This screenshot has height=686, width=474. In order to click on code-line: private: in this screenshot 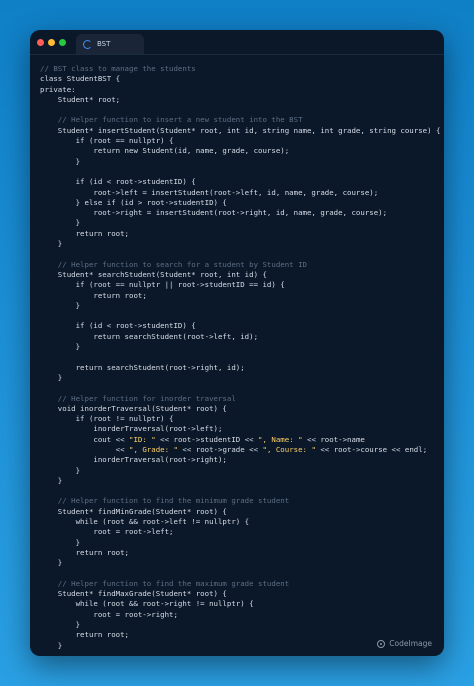, I will do `click(58, 89)`.